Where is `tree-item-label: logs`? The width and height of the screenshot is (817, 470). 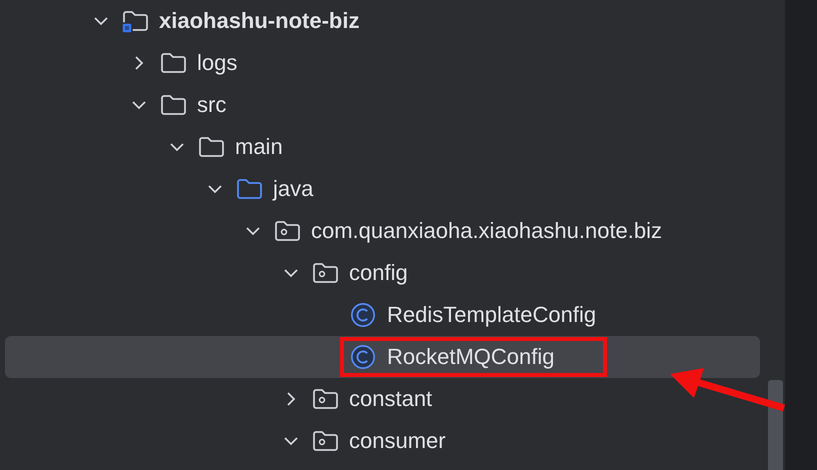 tree-item-label: logs is located at coordinates (217, 63).